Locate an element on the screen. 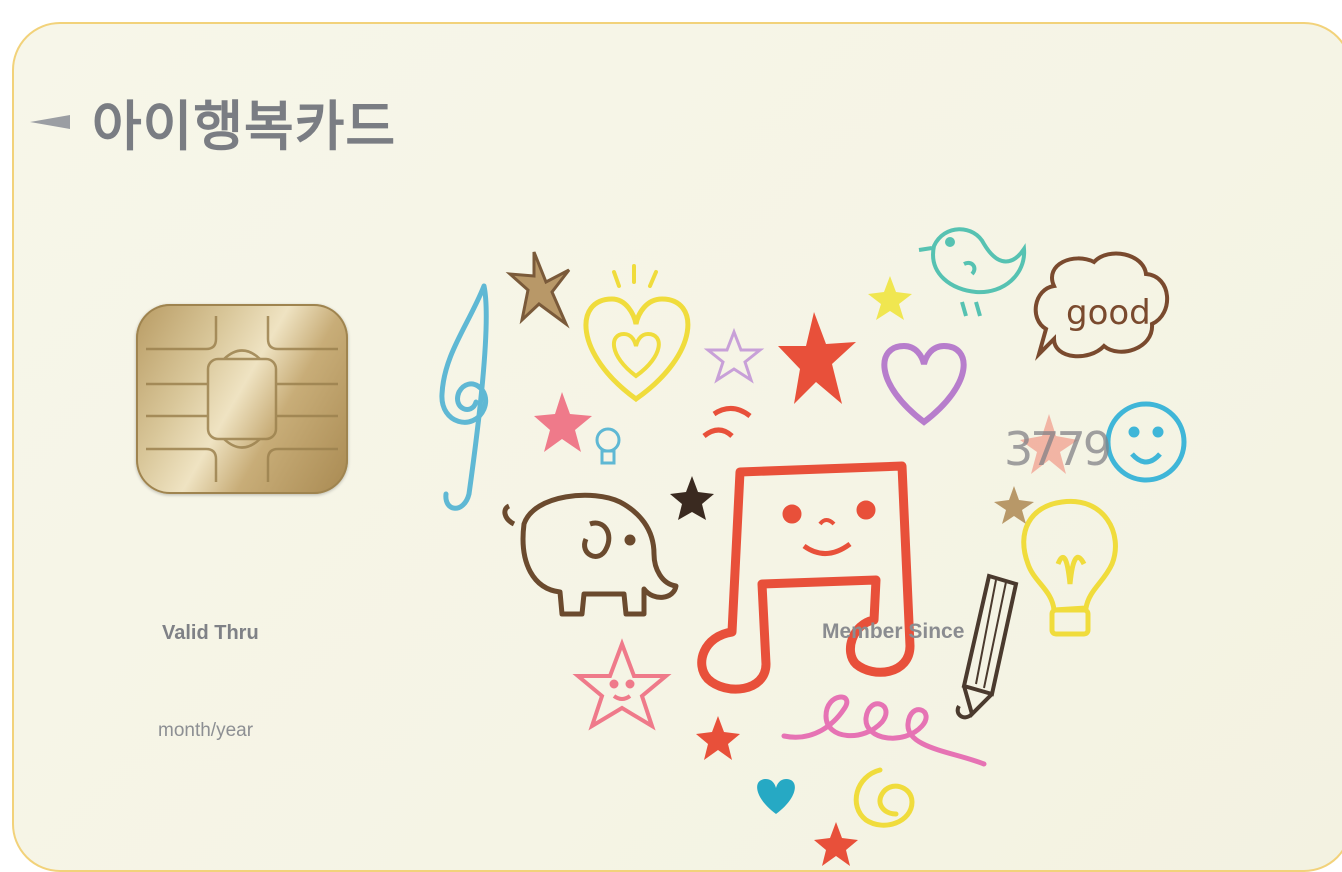 Image resolution: width=1342 pixels, height=872 pixels. brown-star-icon is located at coordinates (538, 290).